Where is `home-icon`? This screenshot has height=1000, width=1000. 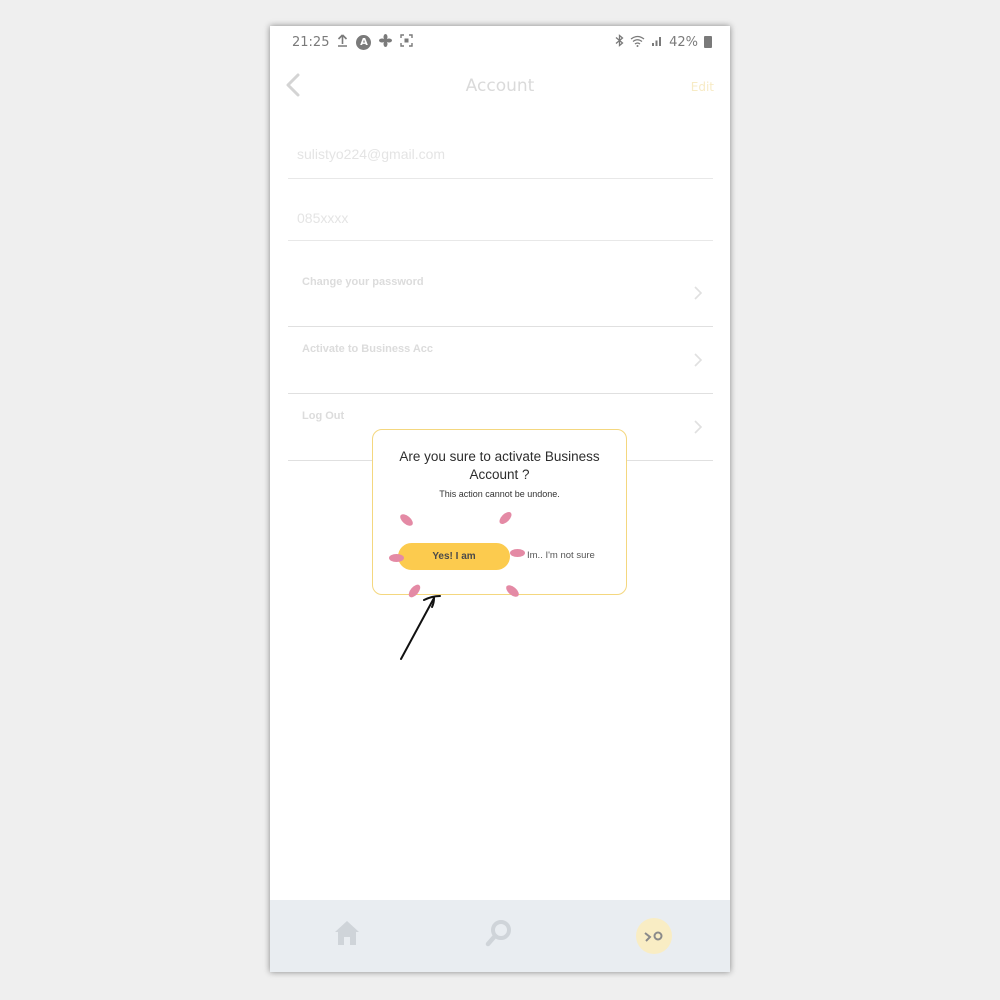
home-icon is located at coordinates (347, 933).